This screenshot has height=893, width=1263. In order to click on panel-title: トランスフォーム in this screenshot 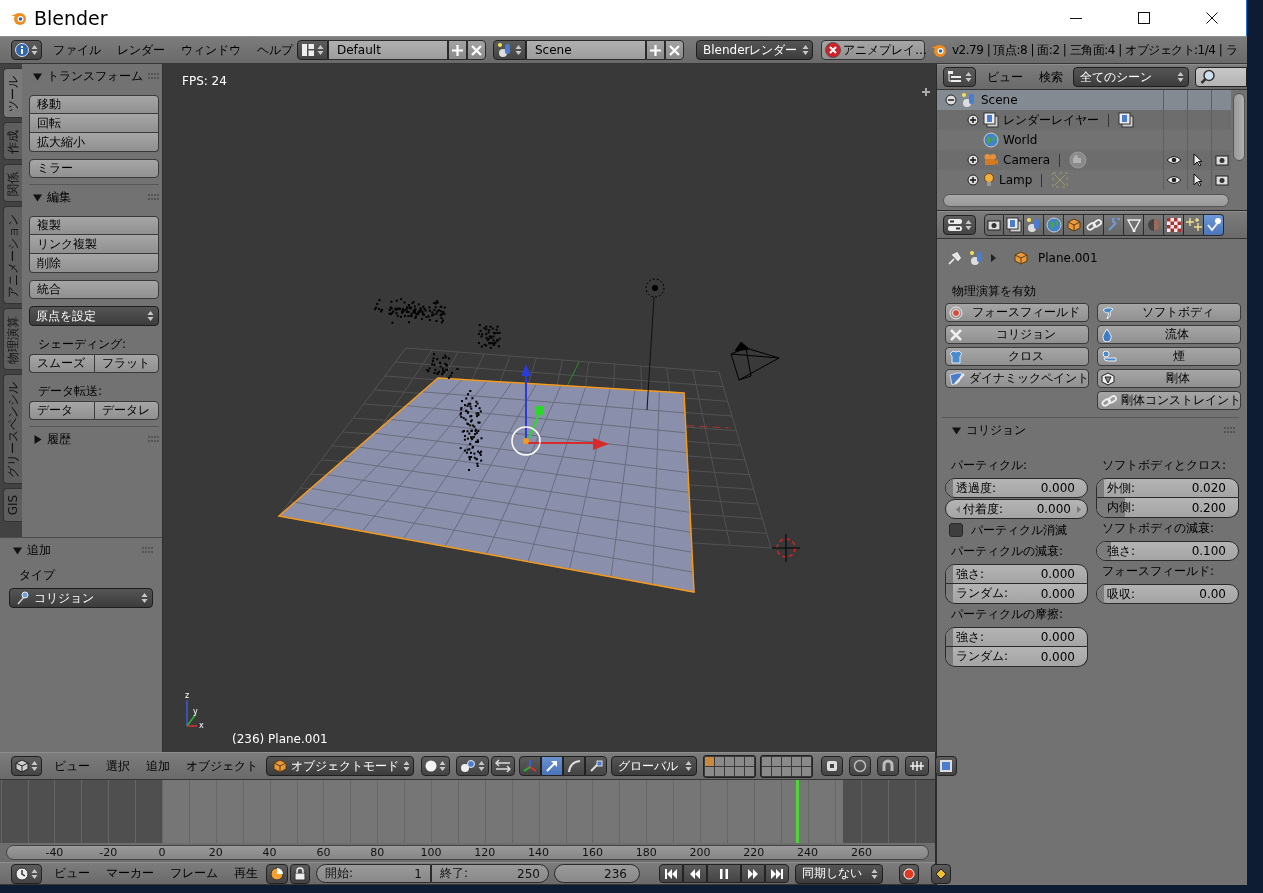, I will do `click(95, 76)`.